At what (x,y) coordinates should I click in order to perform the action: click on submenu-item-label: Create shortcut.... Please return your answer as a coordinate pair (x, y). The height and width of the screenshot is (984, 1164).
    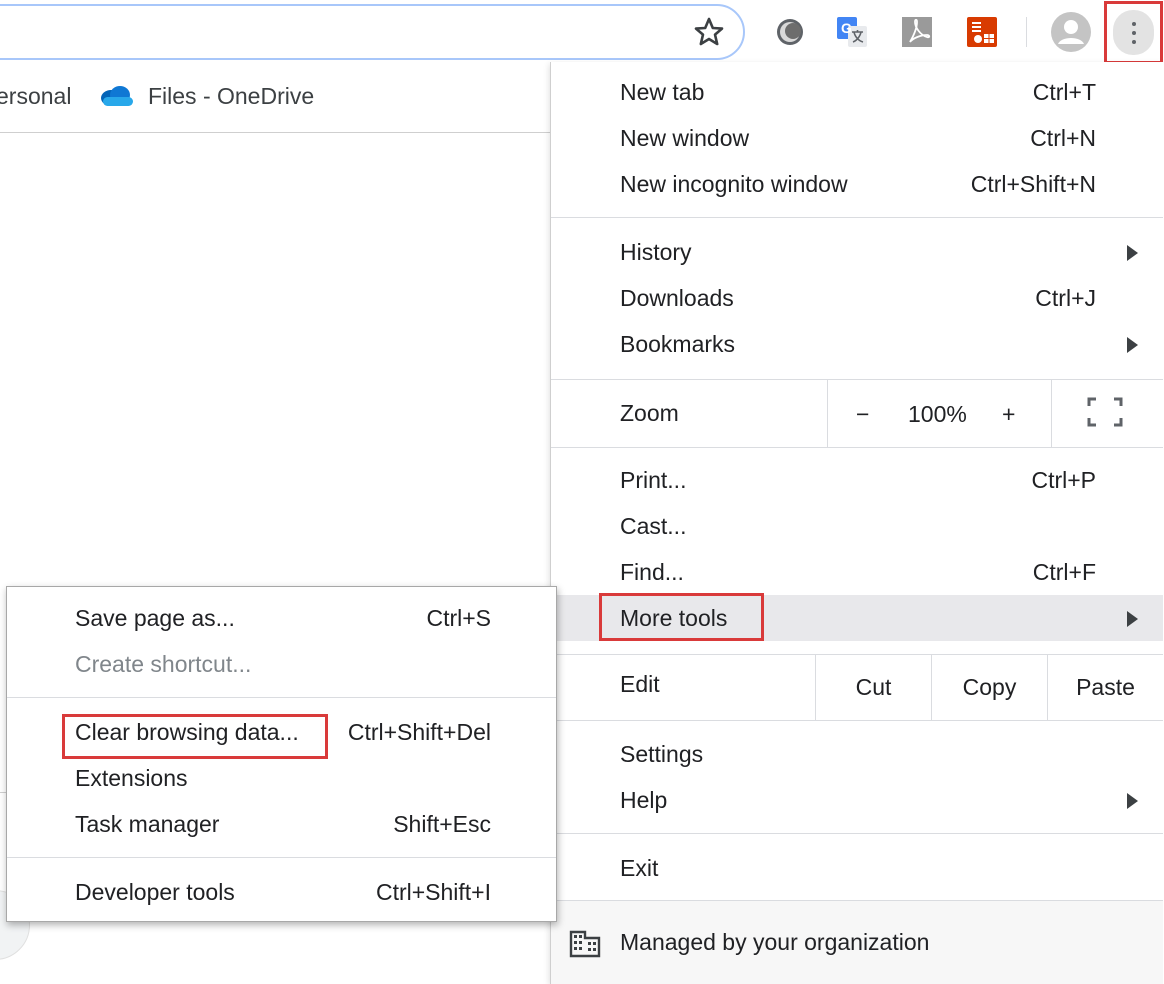
    Looking at the image, I should click on (163, 664).